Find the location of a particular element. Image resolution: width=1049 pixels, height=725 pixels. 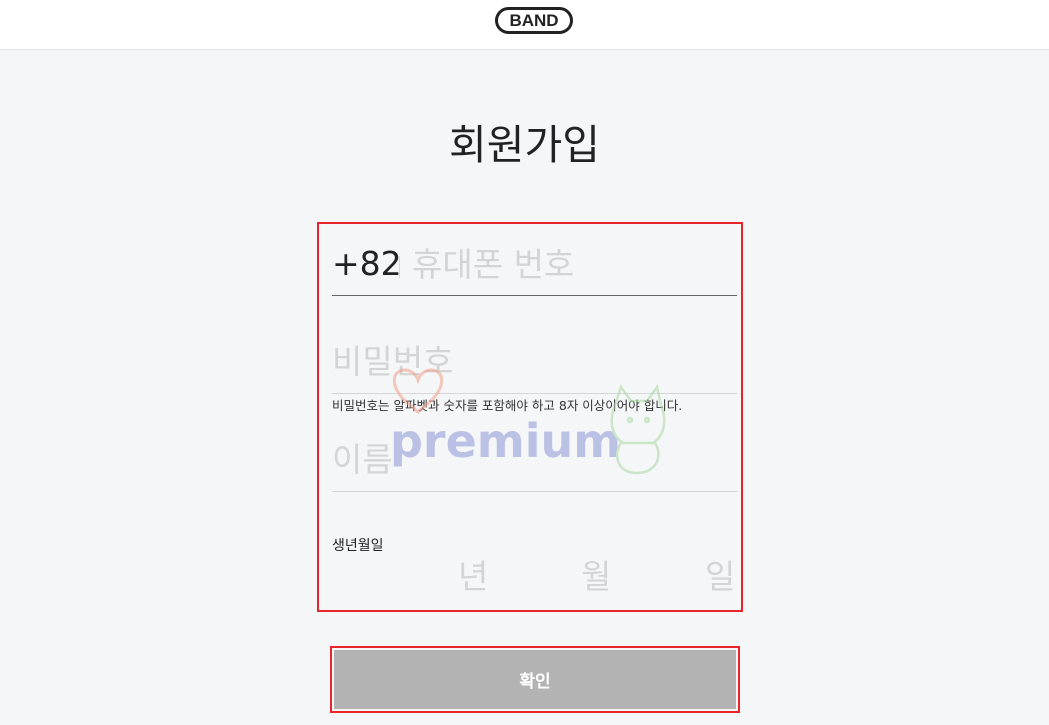

birth-day-field: 일 is located at coordinates (720, 577).